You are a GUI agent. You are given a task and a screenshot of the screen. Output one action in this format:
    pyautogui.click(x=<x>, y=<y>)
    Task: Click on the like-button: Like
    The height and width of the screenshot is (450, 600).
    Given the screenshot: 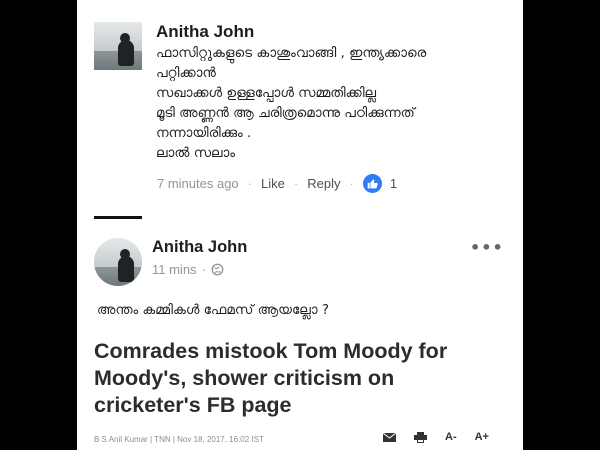 What is the action you would take?
    pyautogui.click(x=273, y=183)
    